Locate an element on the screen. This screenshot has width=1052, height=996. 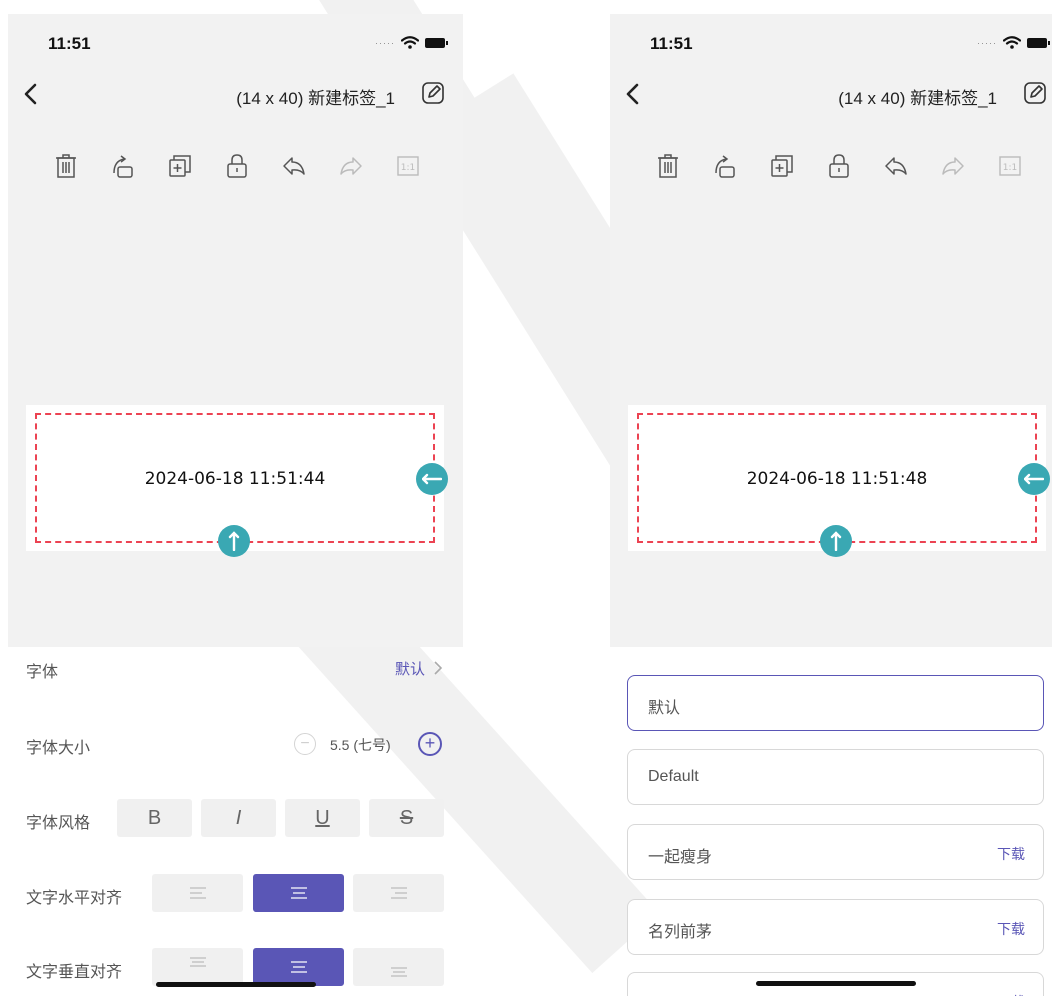
align-left-button is located at coordinates (197, 893).